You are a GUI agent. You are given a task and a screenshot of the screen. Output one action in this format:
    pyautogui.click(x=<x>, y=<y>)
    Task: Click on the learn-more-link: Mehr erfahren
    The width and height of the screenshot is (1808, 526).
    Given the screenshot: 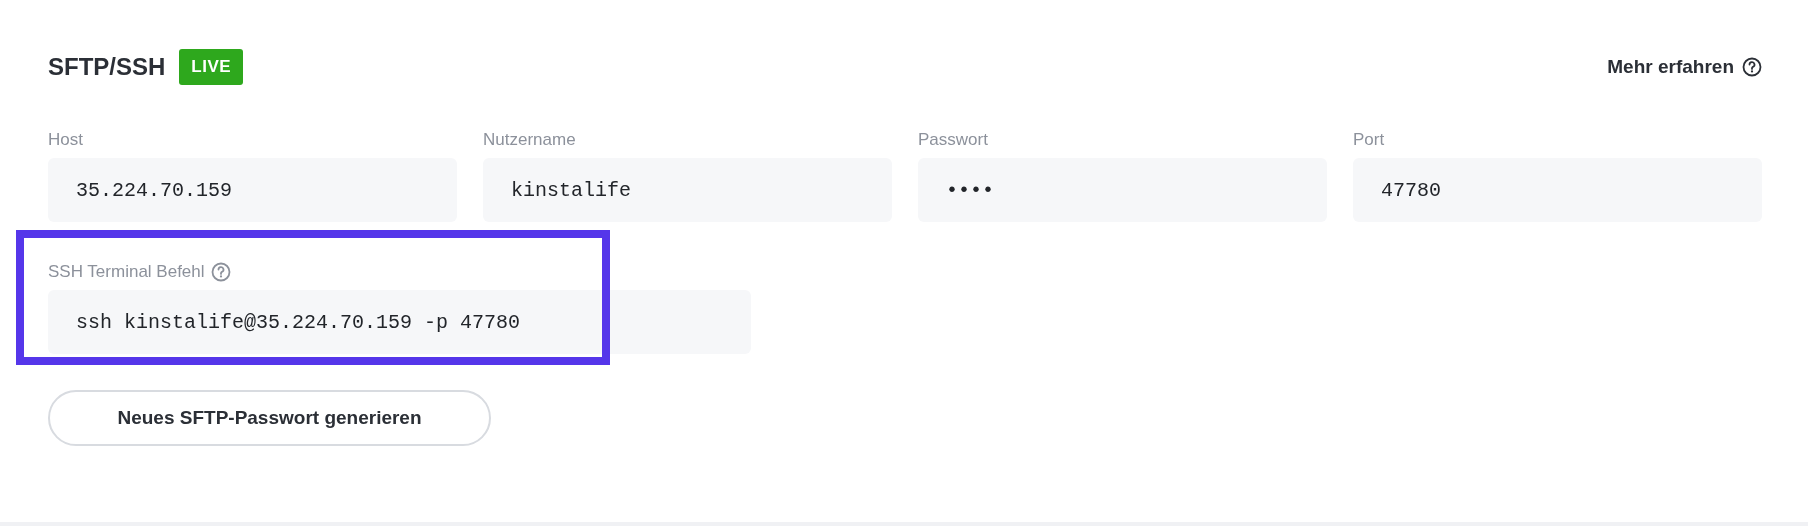 What is the action you would take?
    pyautogui.click(x=1684, y=67)
    